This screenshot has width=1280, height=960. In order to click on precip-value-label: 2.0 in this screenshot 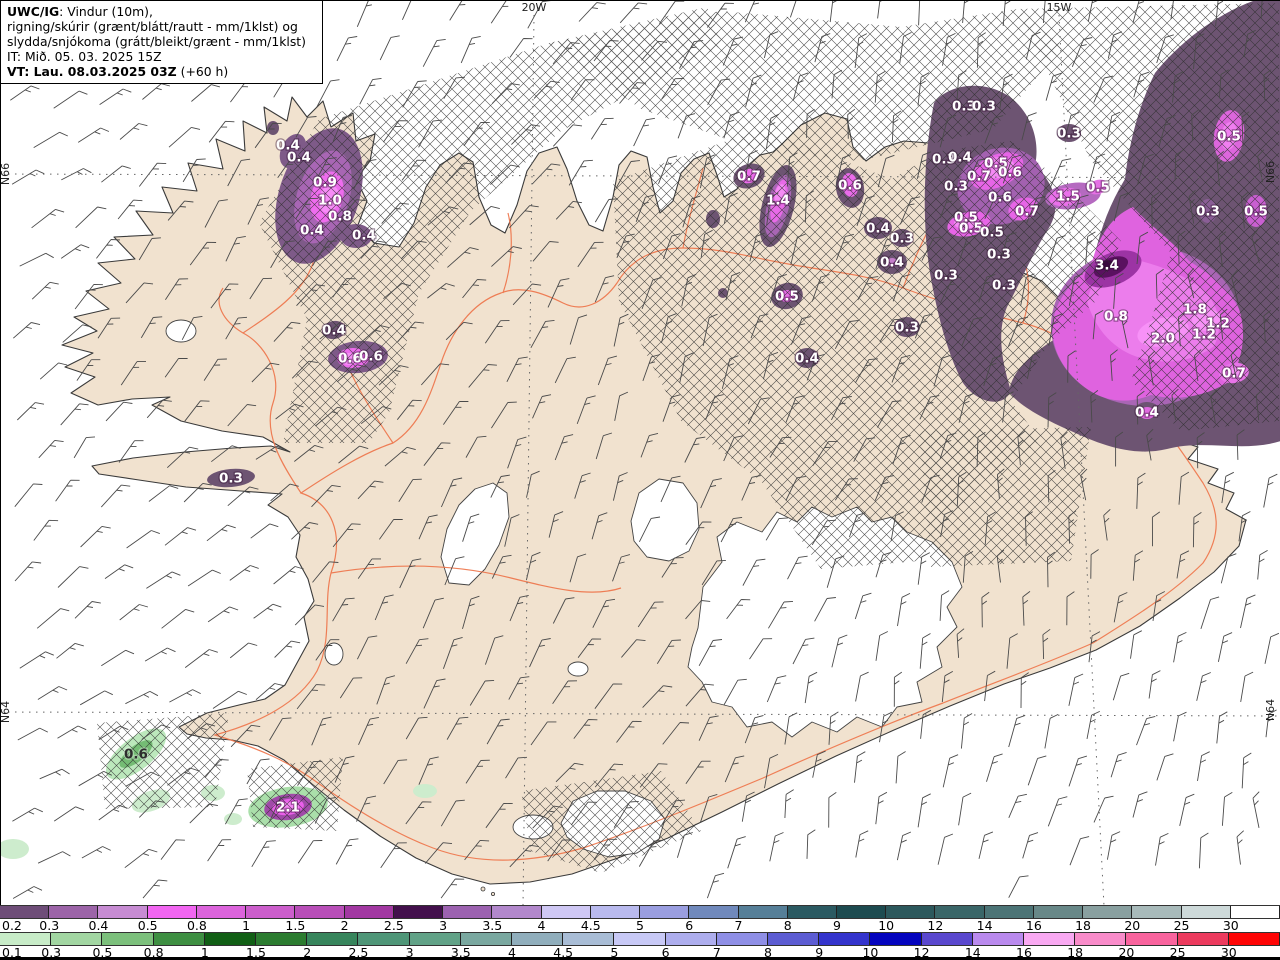, I will do `click(1163, 339)`.